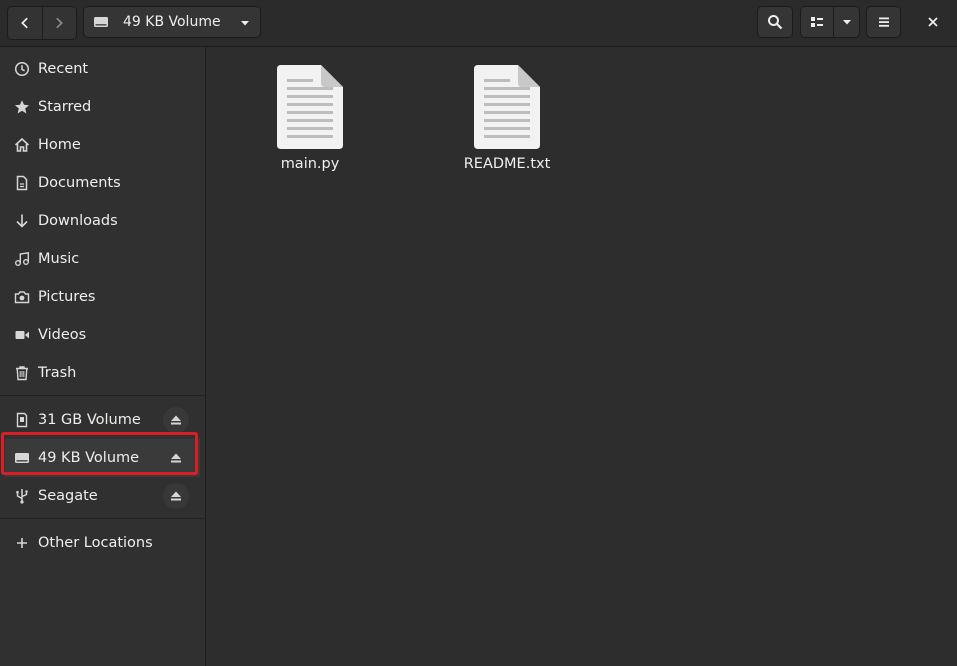 This screenshot has height=666, width=957. I want to click on navigation-buttons, so click(42, 23).